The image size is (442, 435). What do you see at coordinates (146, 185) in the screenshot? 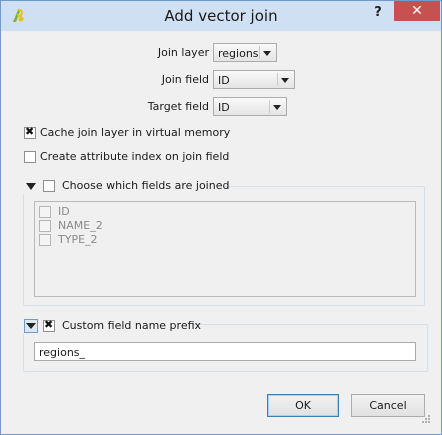
I see `choose-fields-label: Choose which fields are joined` at bounding box center [146, 185].